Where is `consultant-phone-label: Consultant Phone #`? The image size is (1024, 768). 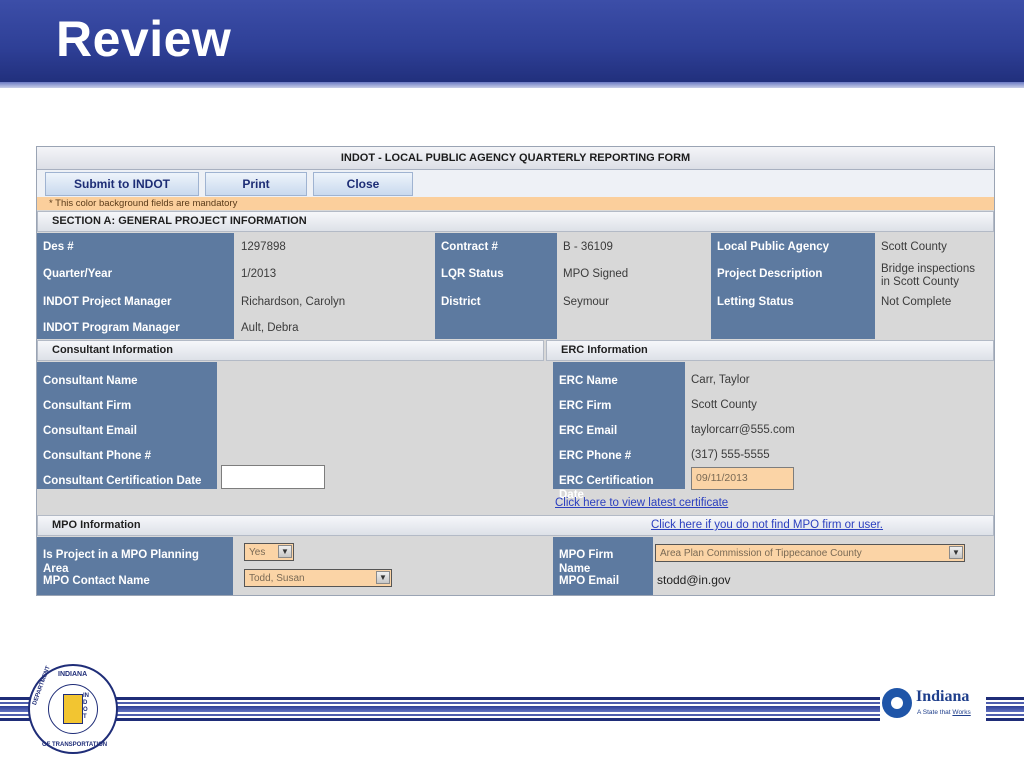
consultant-phone-label: Consultant Phone # is located at coordinates (97, 456).